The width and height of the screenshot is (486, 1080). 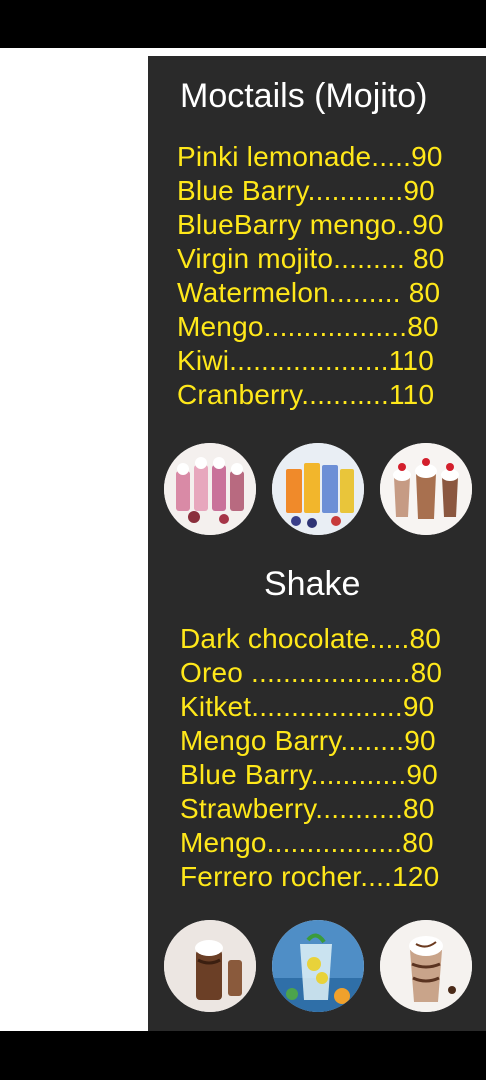 What do you see at coordinates (310, 156) in the screenshot?
I see `menu-item: Pinki lemonade.....90` at bounding box center [310, 156].